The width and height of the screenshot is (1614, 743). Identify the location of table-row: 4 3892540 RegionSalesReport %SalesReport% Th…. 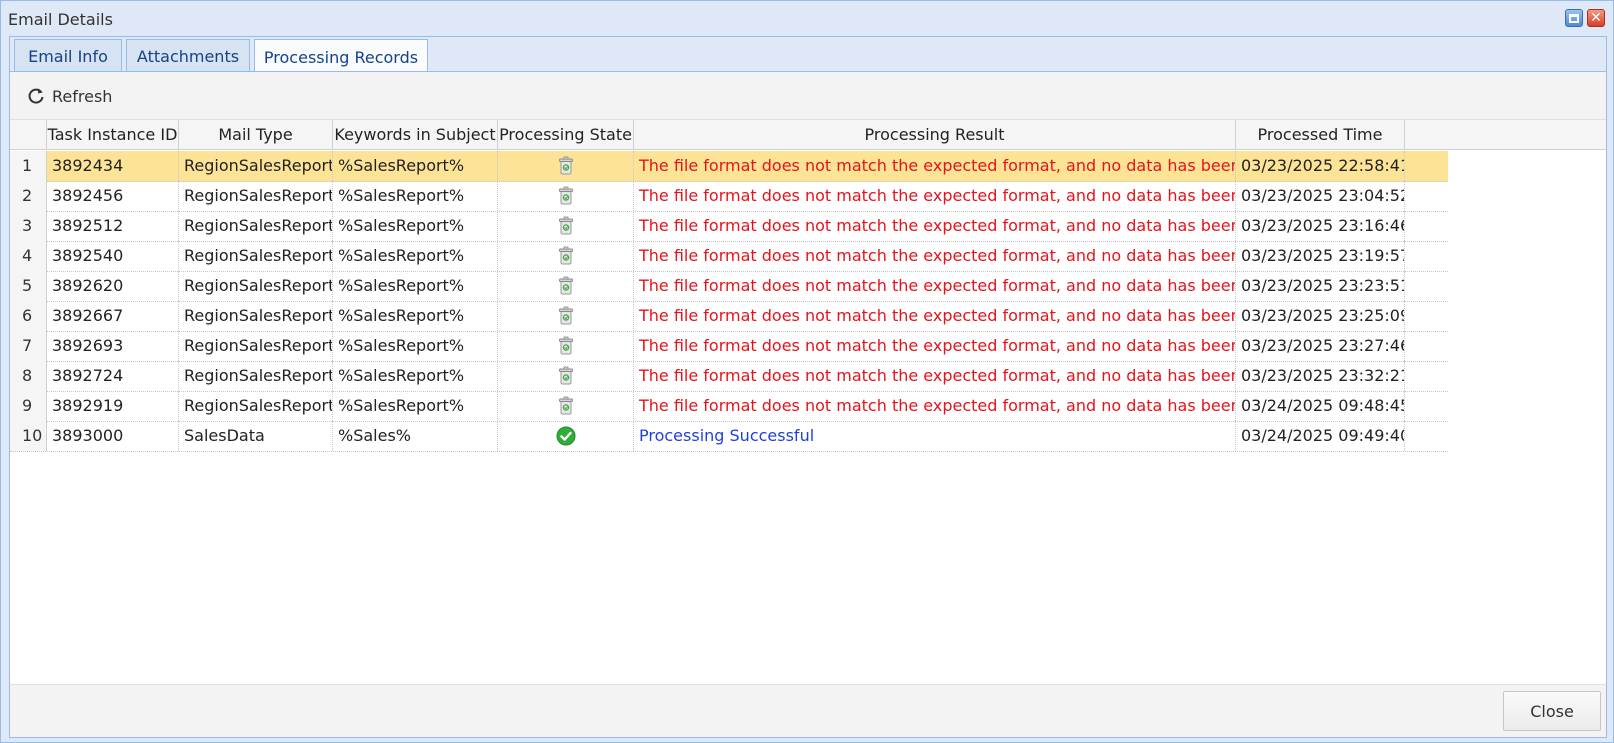
(729, 256).